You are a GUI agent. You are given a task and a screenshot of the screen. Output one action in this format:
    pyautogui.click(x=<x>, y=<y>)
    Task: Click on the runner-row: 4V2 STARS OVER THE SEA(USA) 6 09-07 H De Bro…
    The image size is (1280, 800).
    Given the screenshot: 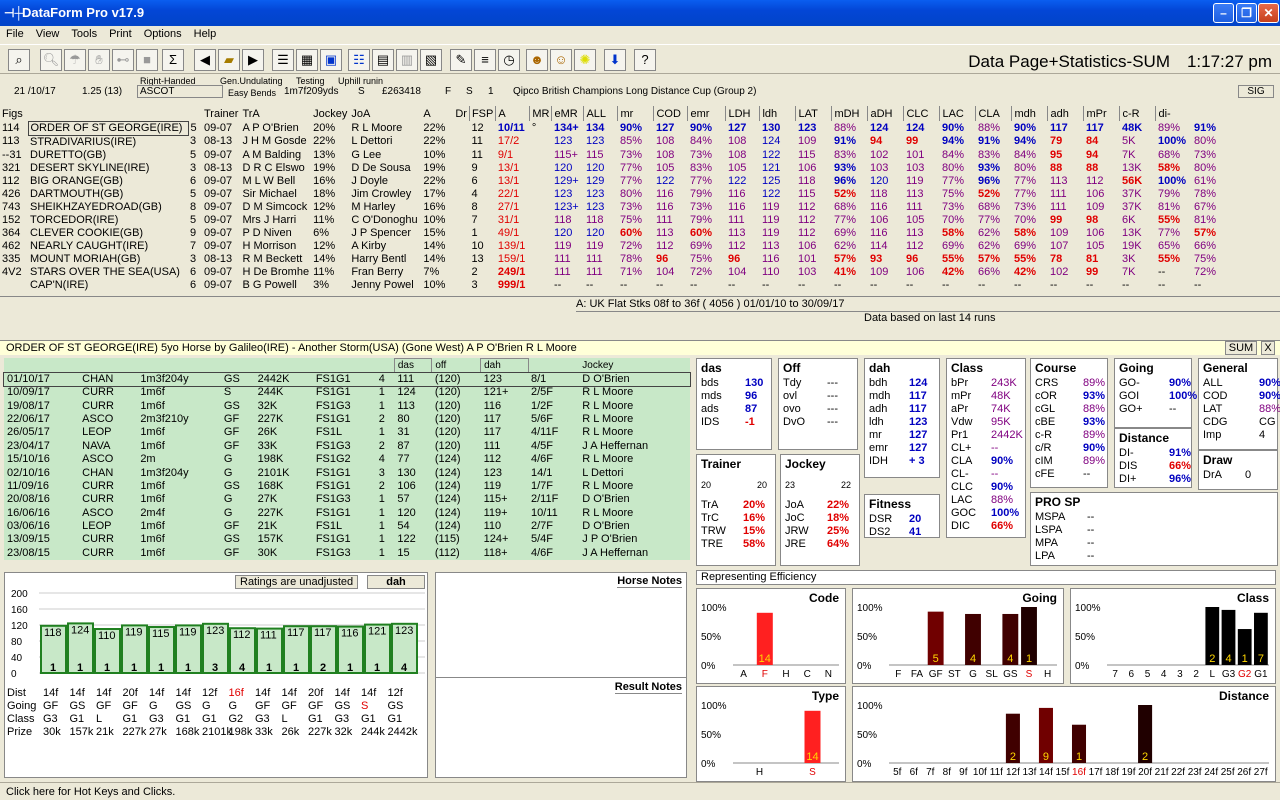 What is the action you would take?
    pyautogui.click(x=609, y=272)
    